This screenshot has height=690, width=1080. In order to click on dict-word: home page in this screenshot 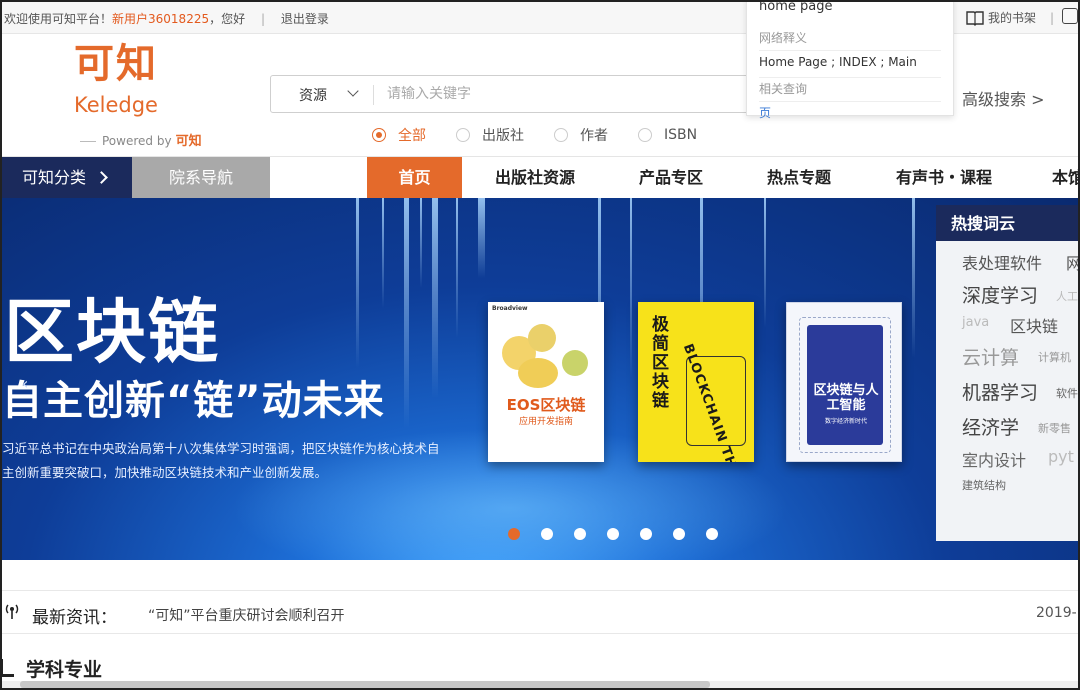, I will do `click(796, 7)`.